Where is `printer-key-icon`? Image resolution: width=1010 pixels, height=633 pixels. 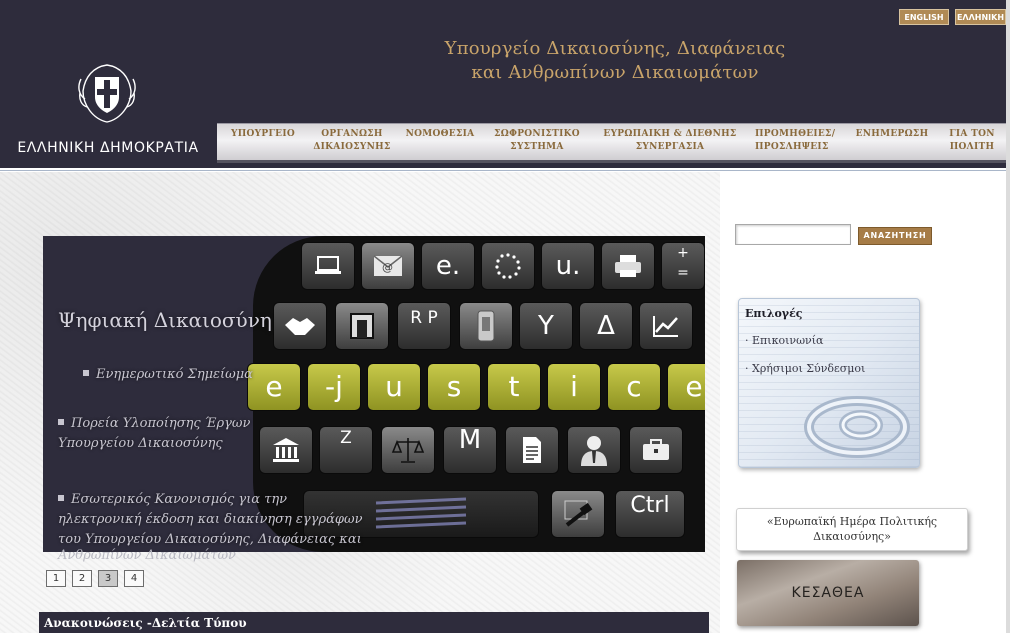
printer-key-icon is located at coordinates (628, 266).